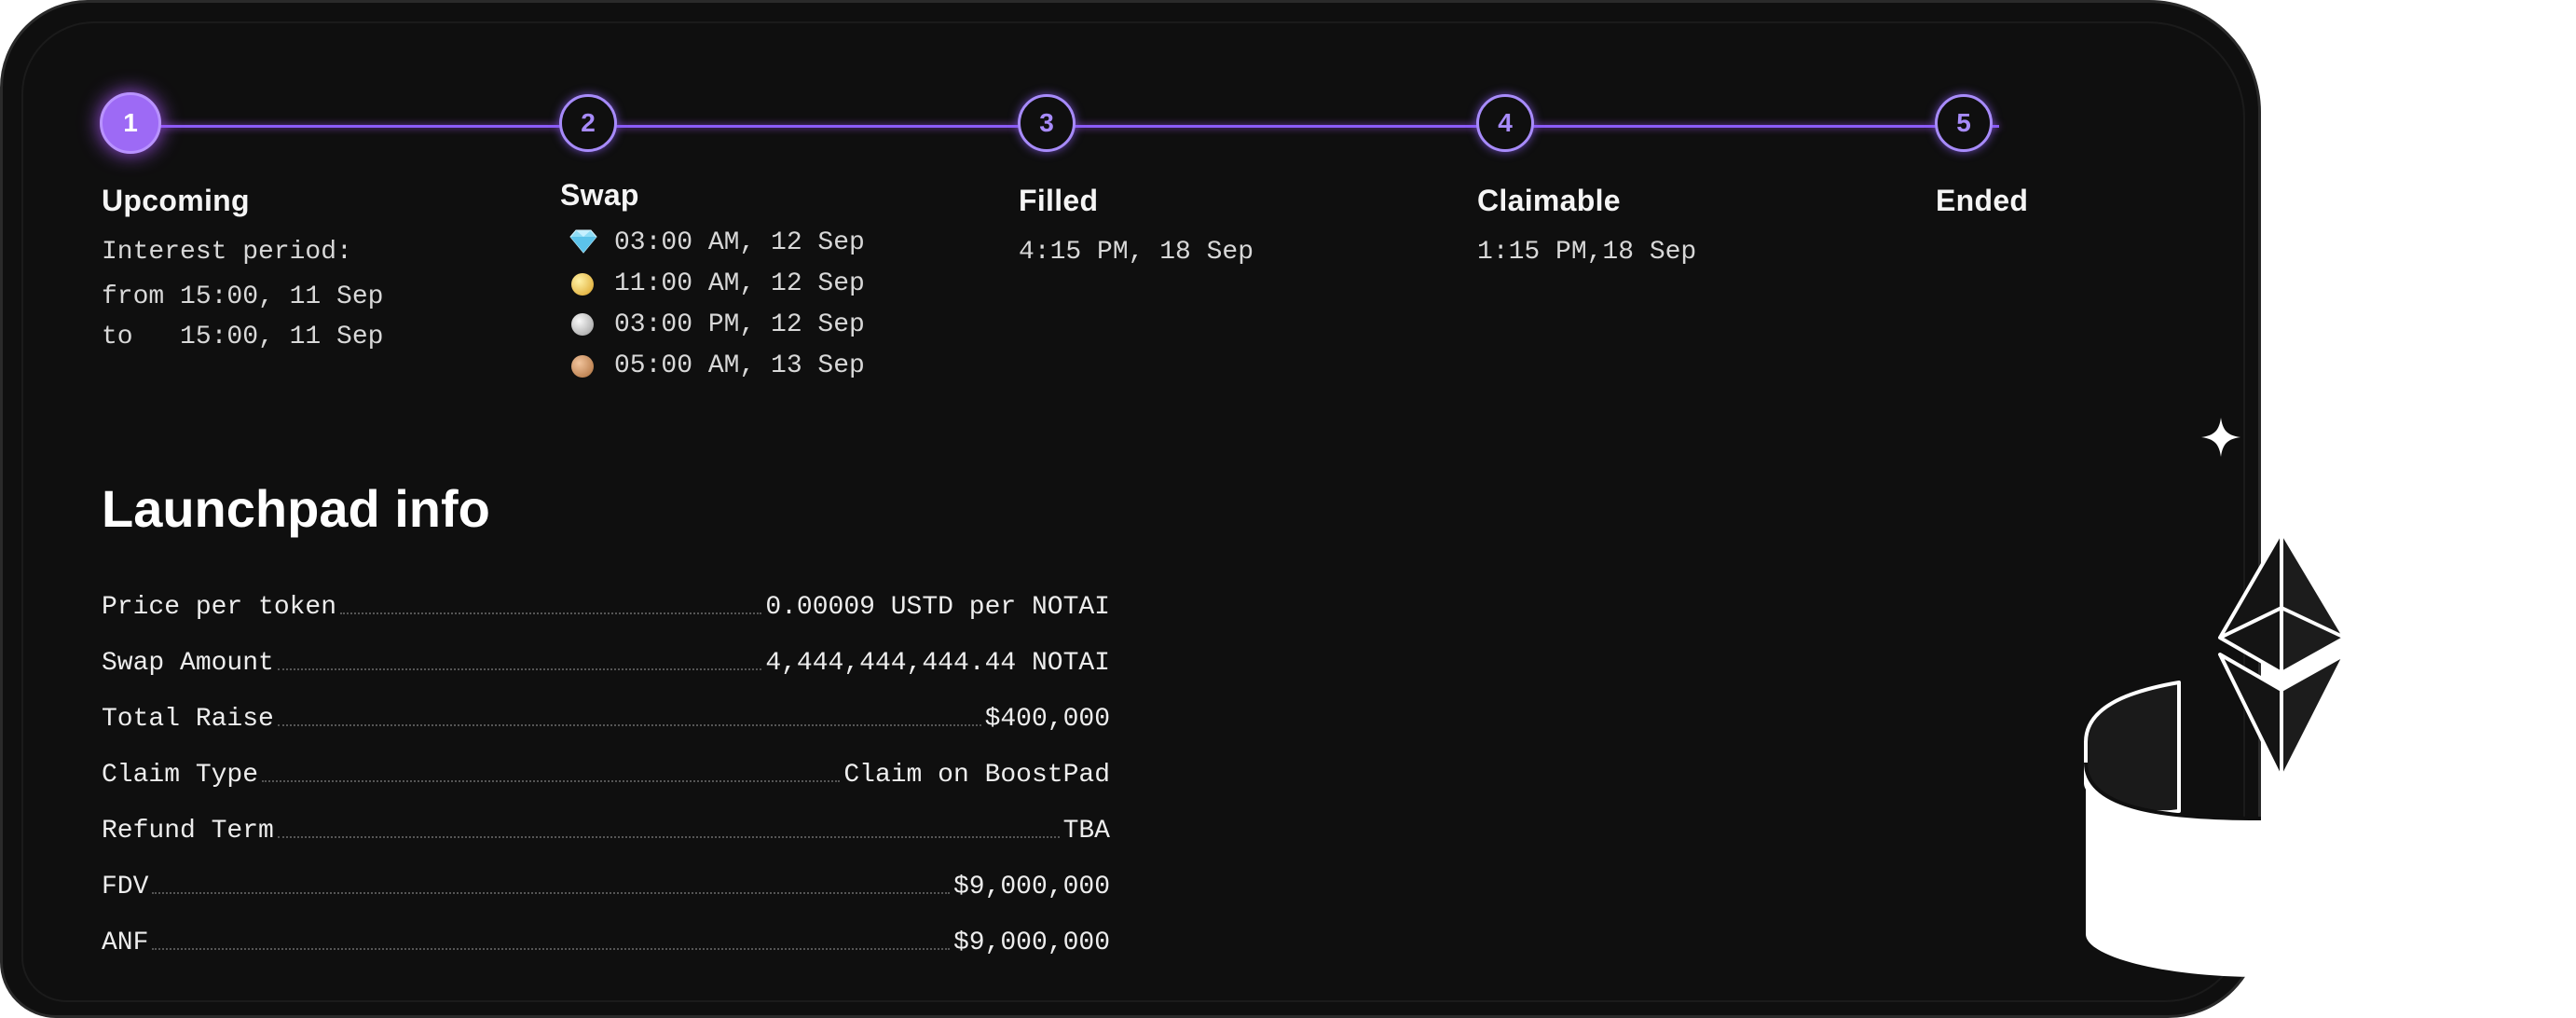  What do you see at coordinates (1079, 126) in the screenshot?
I see `stepper-rail` at bounding box center [1079, 126].